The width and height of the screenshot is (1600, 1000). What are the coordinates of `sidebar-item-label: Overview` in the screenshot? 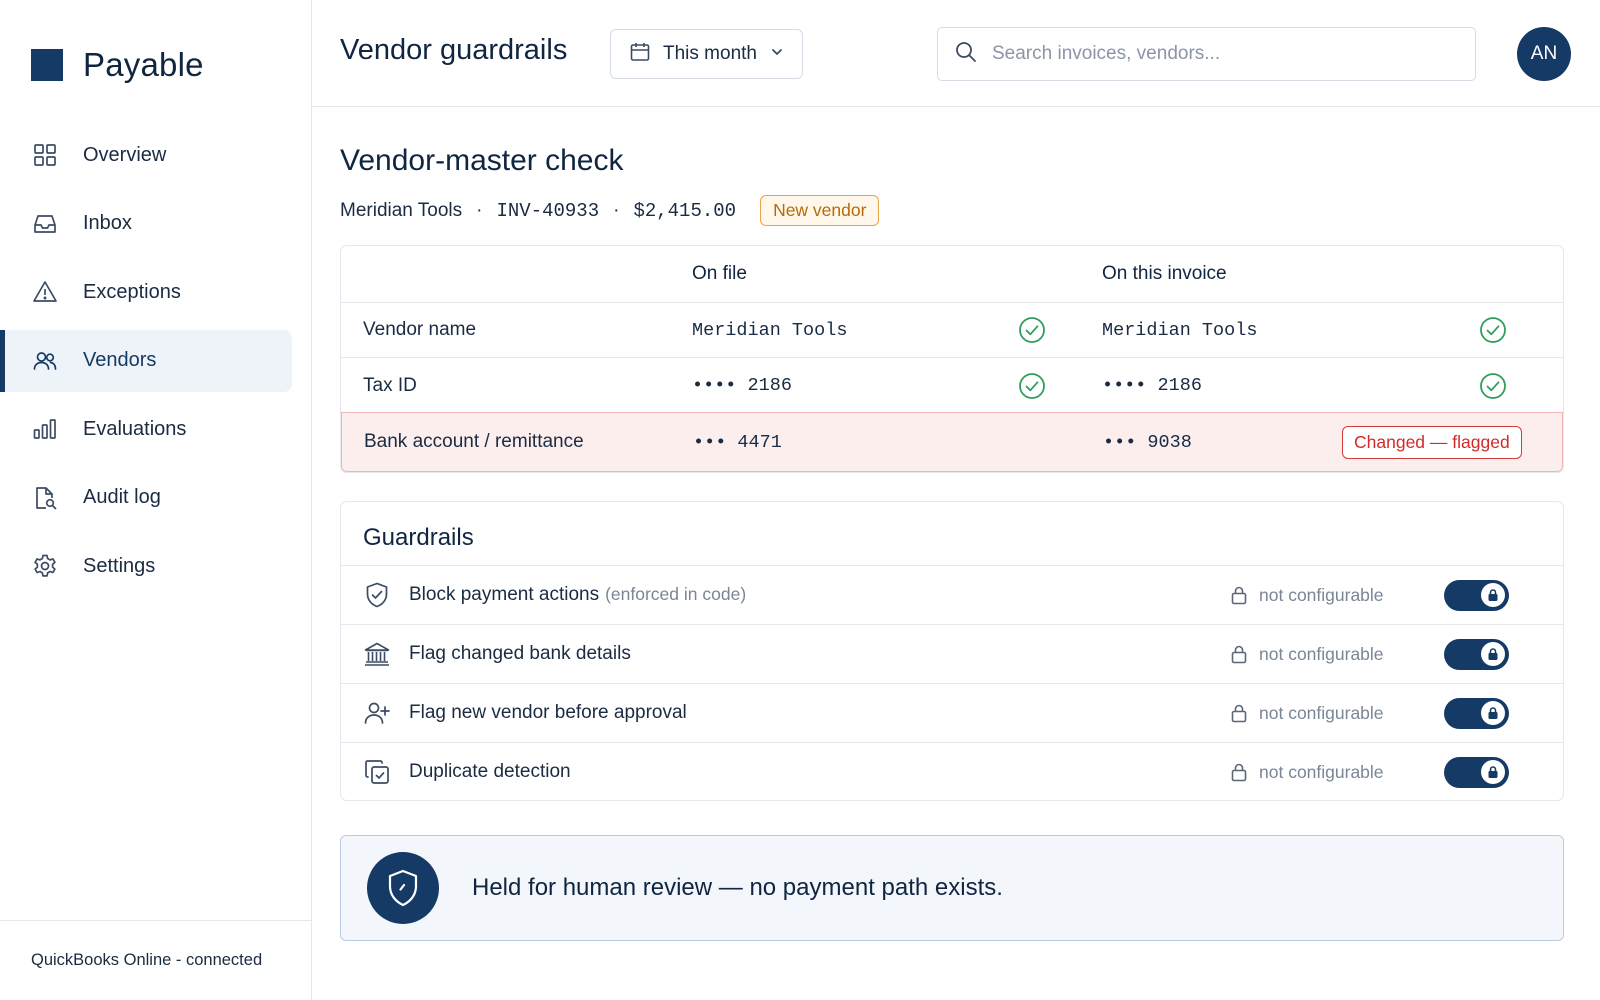 It's located at (125, 154).